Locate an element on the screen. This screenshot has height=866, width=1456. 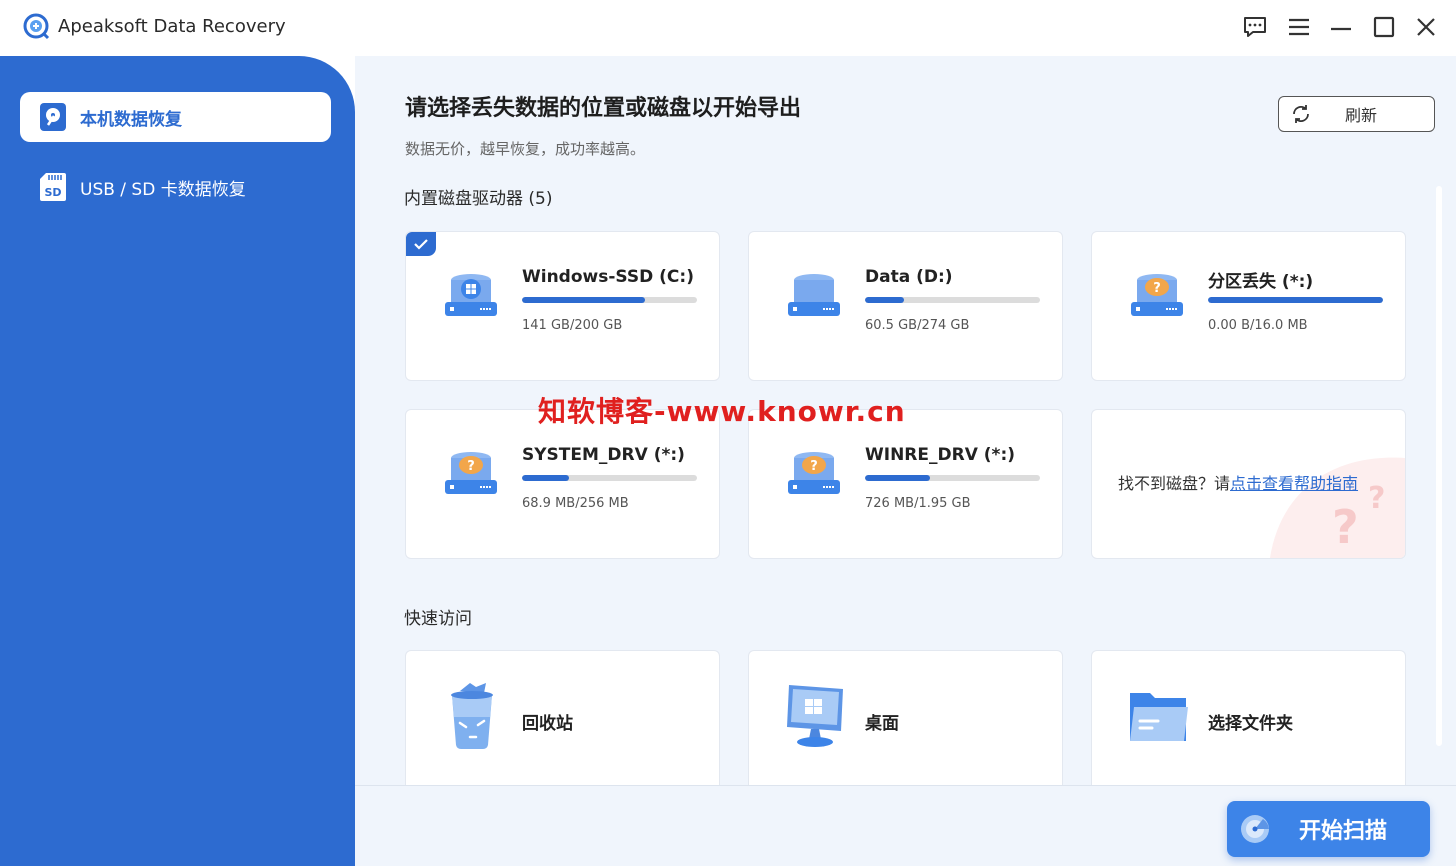
disk-icon is located at coordinates (814, 295).